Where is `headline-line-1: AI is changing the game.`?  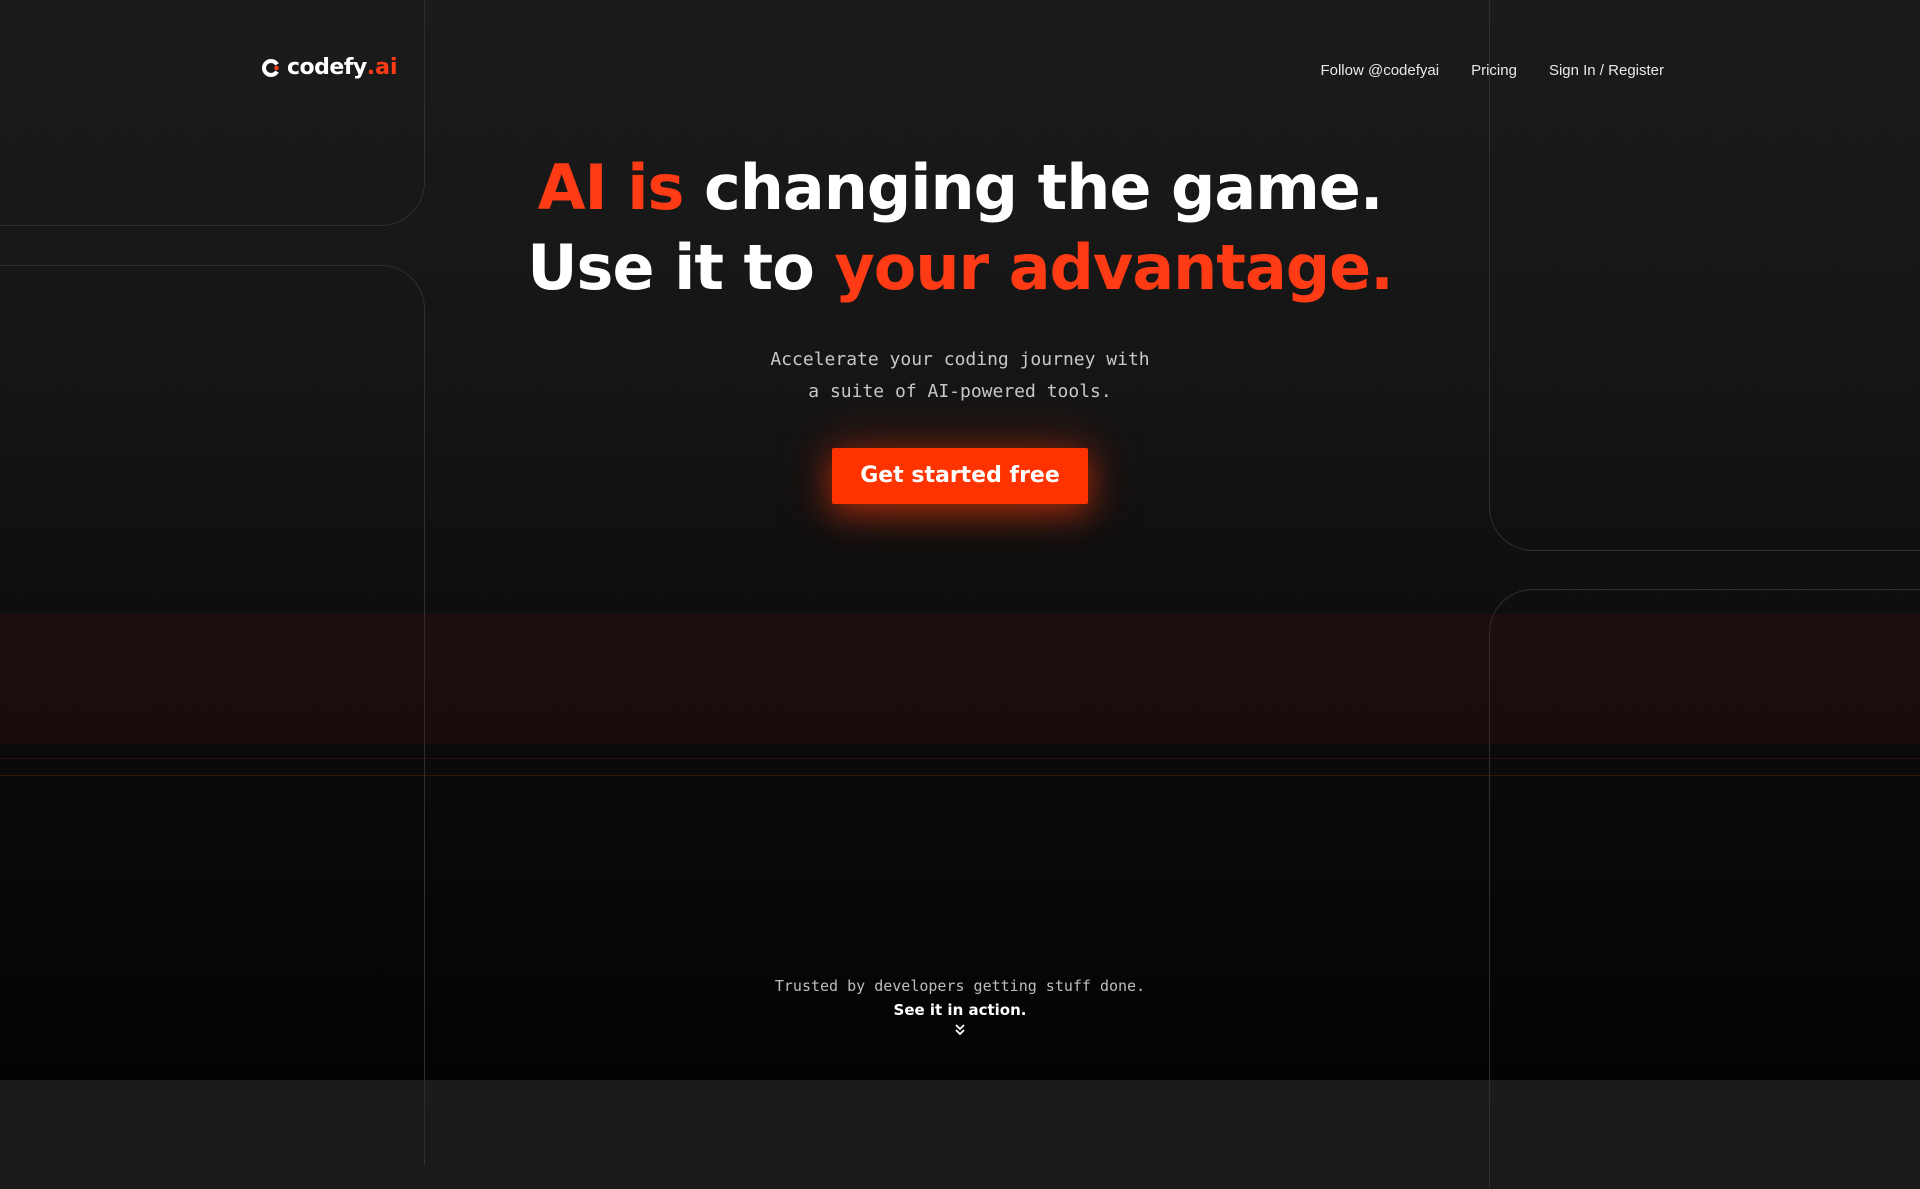 headline-line-1: AI is changing the game. is located at coordinates (960, 188).